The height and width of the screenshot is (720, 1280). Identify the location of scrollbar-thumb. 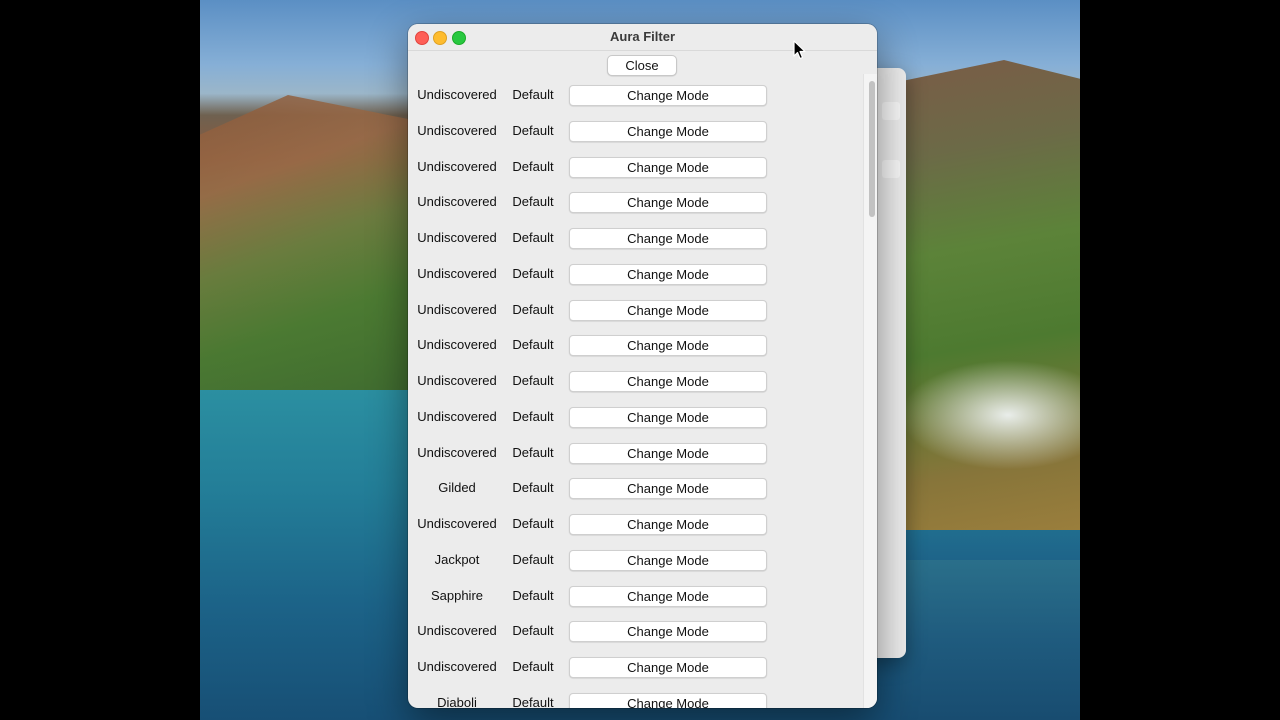
(872, 149).